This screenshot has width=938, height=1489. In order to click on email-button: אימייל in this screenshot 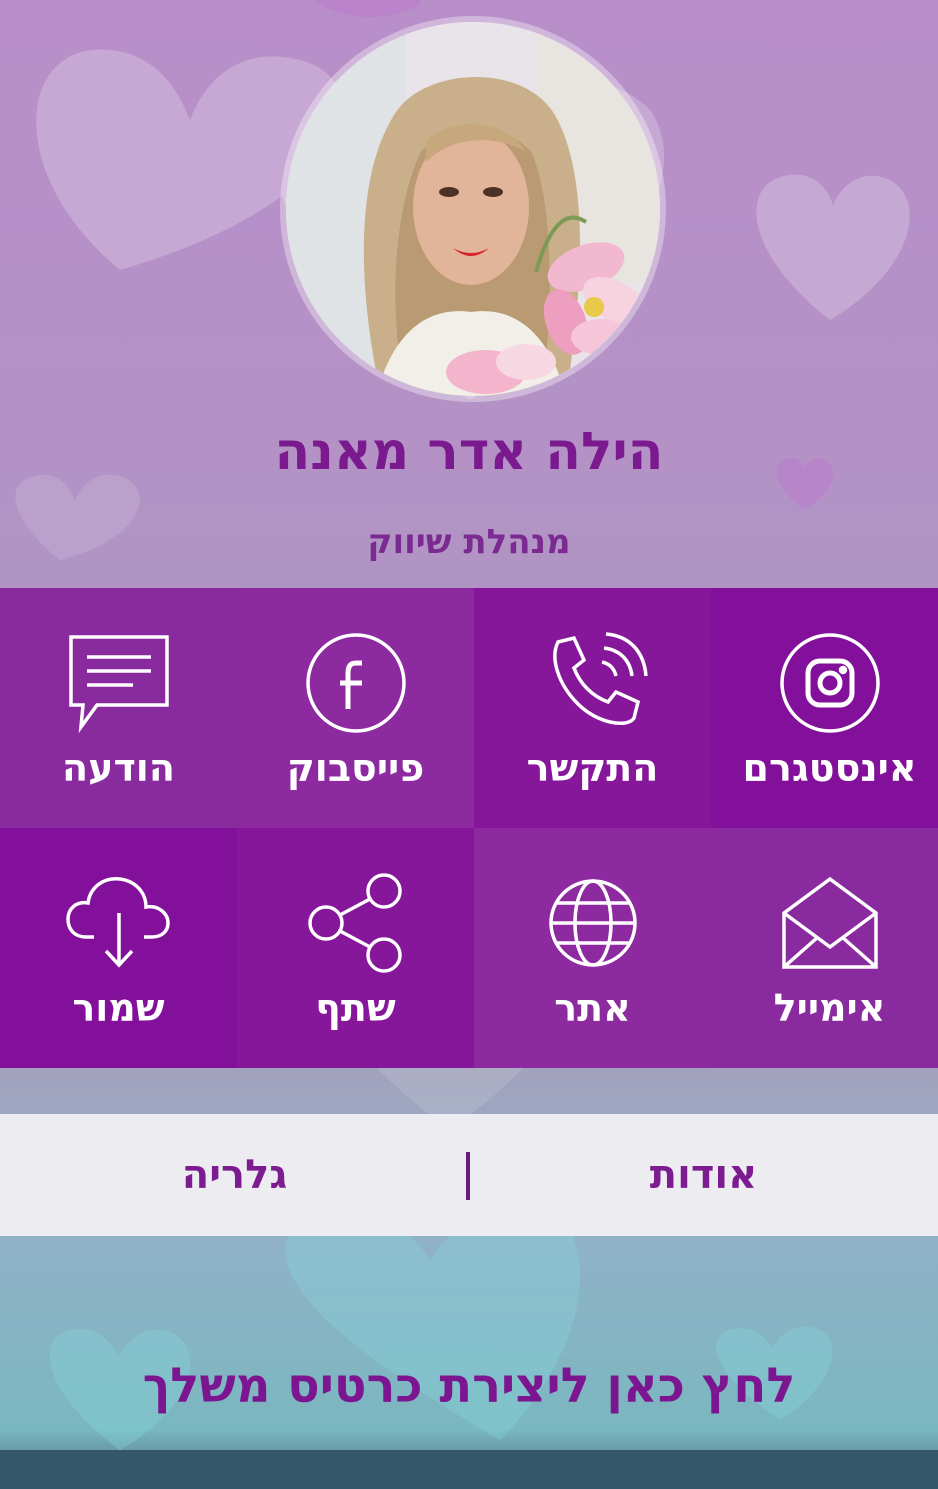, I will do `click(824, 948)`.